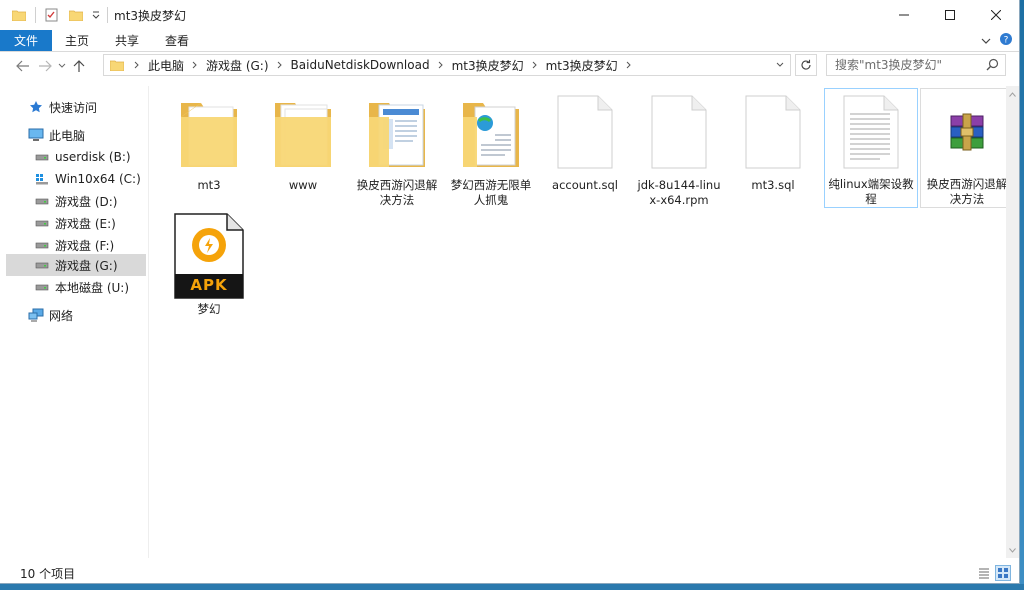  Describe the element at coordinates (773, 185) in the screenshot. I see `file-name: mt3.sql` at that location.